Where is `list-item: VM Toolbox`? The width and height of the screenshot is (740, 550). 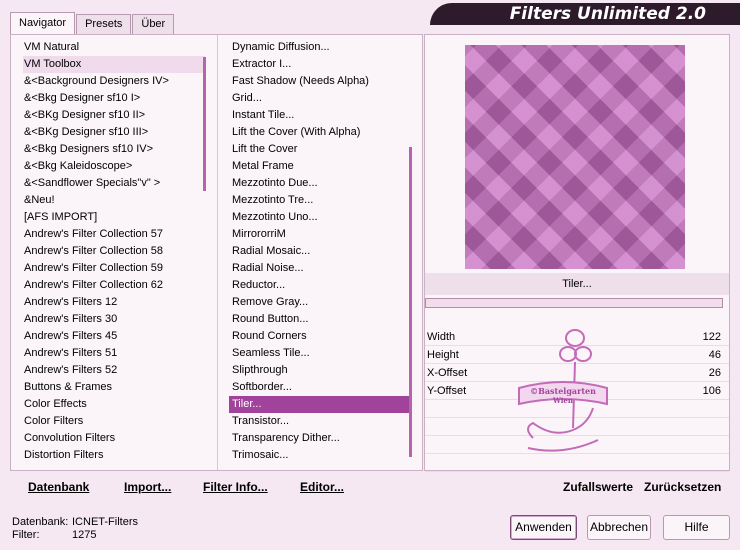
list-item: VM Toolbox is located at coordinates (114, 64).